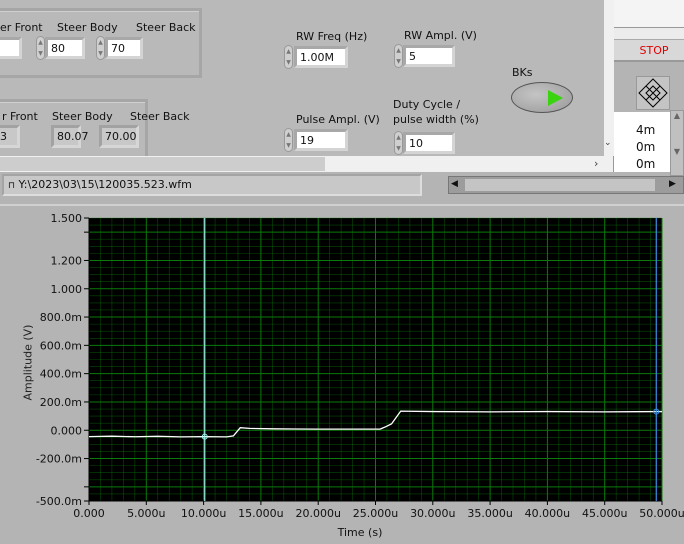  What do you see at coordinates (10, 136) in the screenshot?
I see `actual-front-indicator: 3` at bounding box center [10, 136].